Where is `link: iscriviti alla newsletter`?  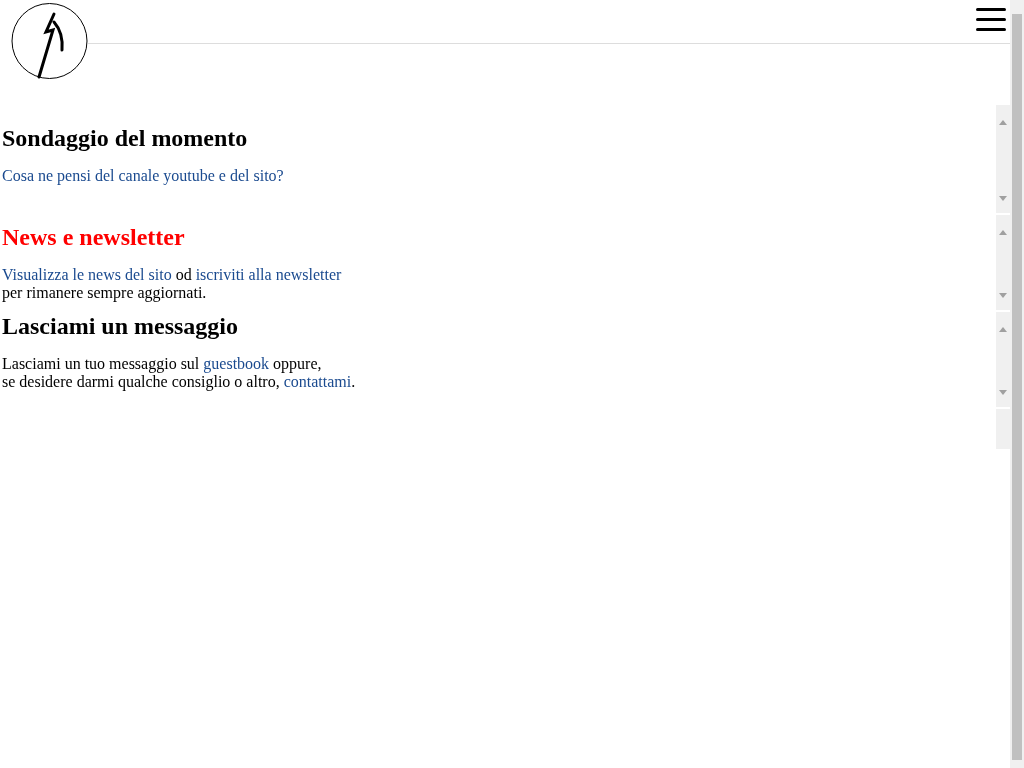 link: iscriviti alla newsletter is located at coordinates (268, 274).